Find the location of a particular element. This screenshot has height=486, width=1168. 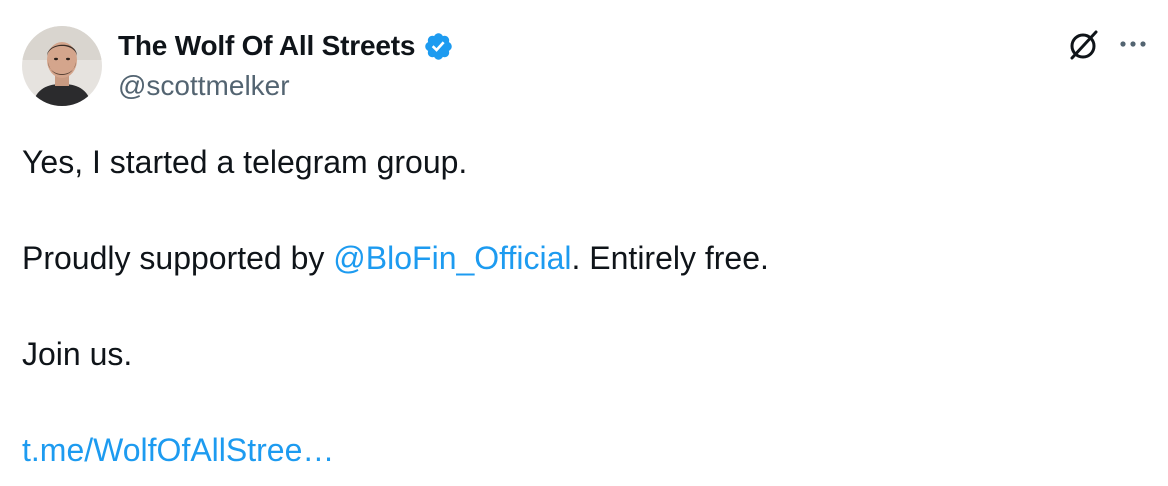

author-handle: @scottmelker is located at coordinates (204, 86).